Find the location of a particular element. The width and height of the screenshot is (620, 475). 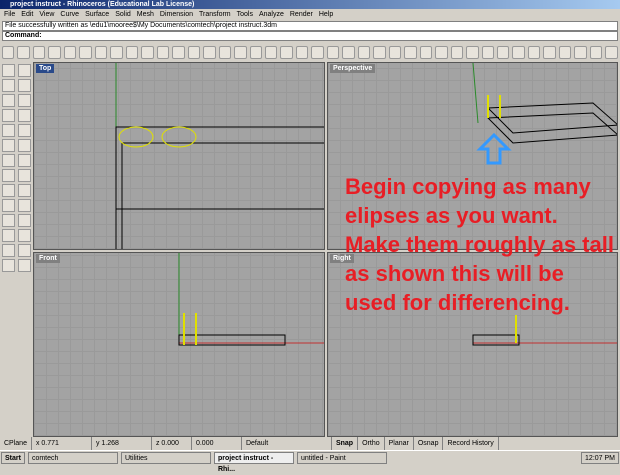

menu-item-help: Help is located at coordinates (326, 14).